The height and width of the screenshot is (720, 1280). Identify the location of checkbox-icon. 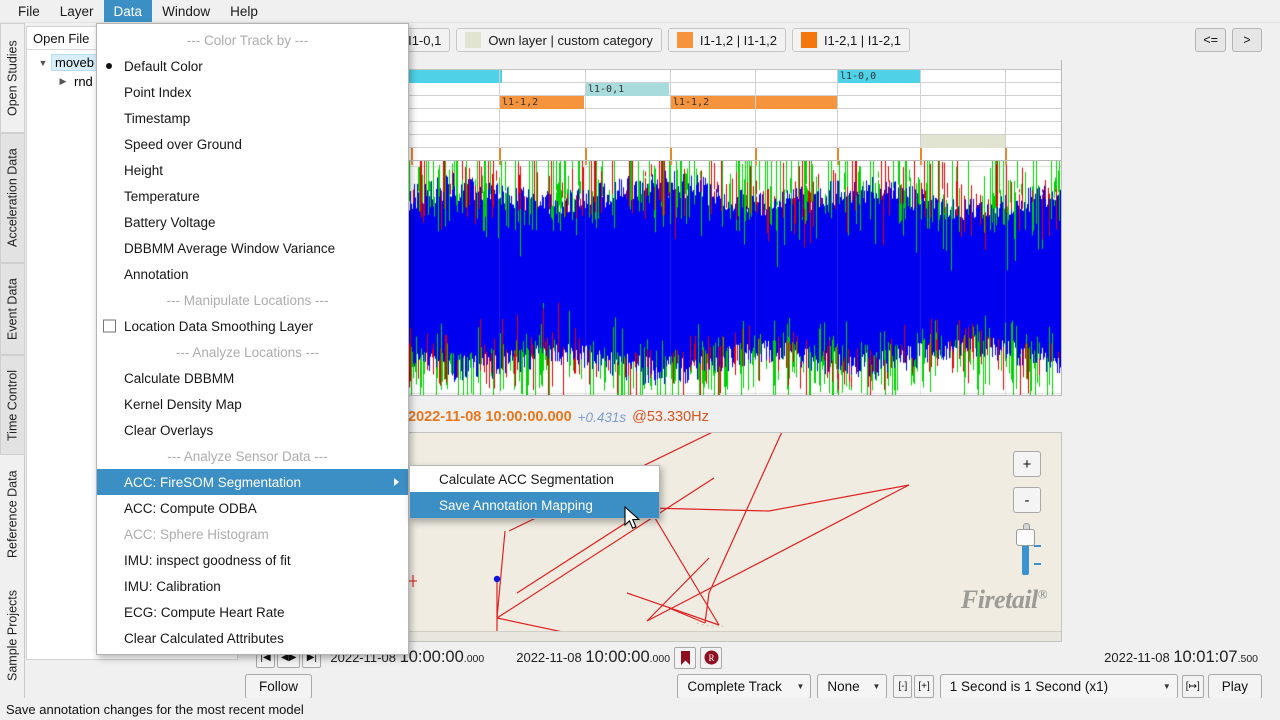
(109, 326).